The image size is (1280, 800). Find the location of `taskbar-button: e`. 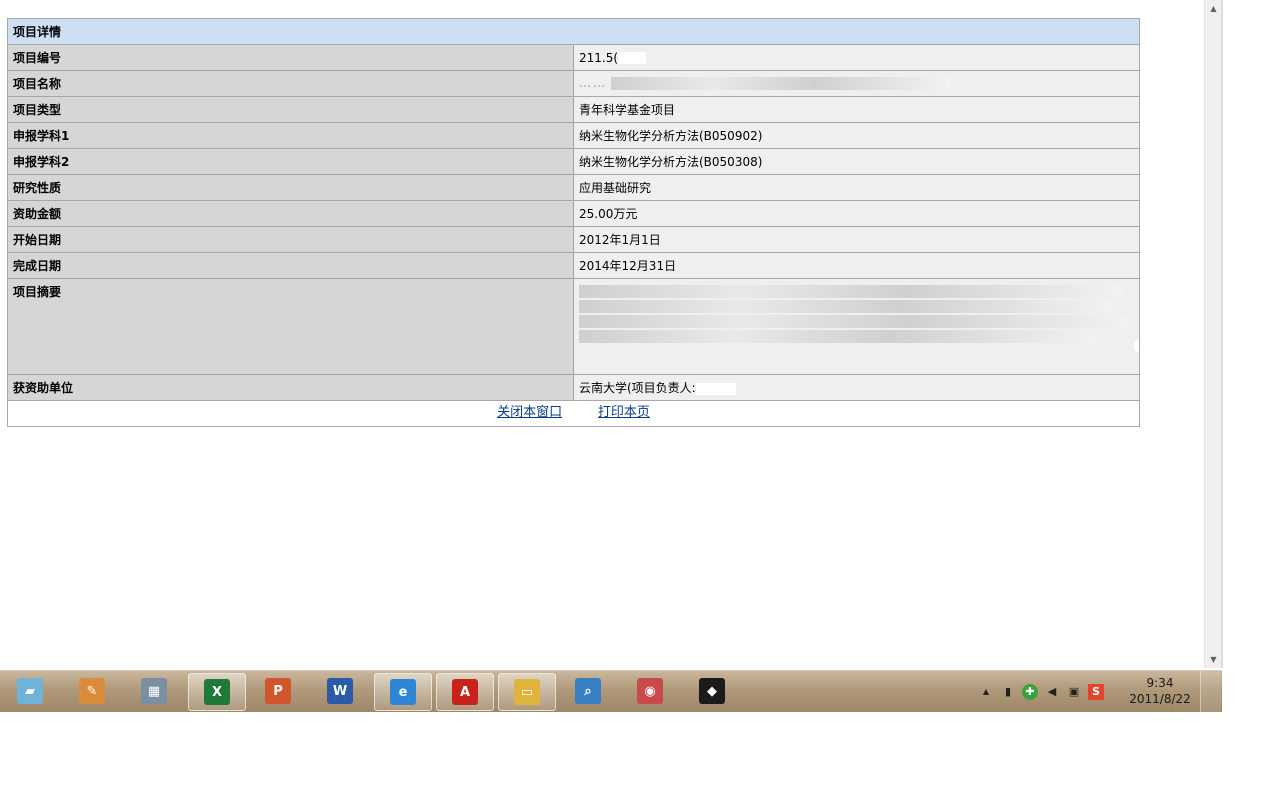

taskbar-button: e is located at coordinates (403, 692).